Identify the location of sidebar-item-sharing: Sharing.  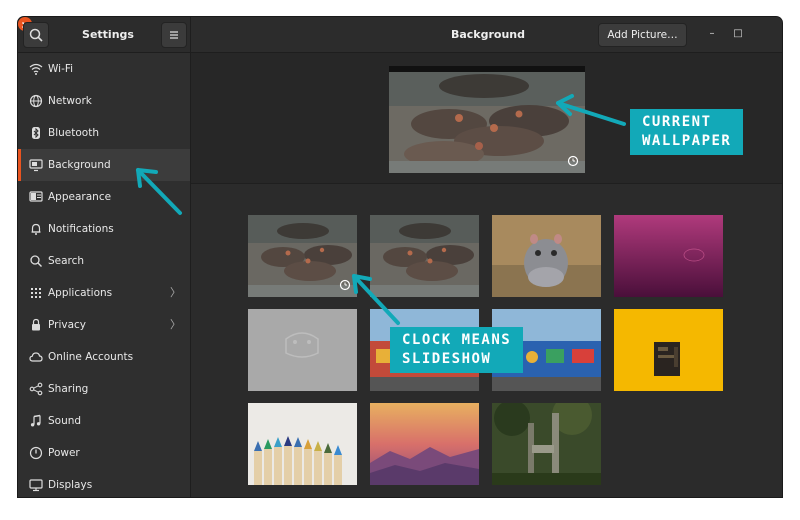
(104, 389).